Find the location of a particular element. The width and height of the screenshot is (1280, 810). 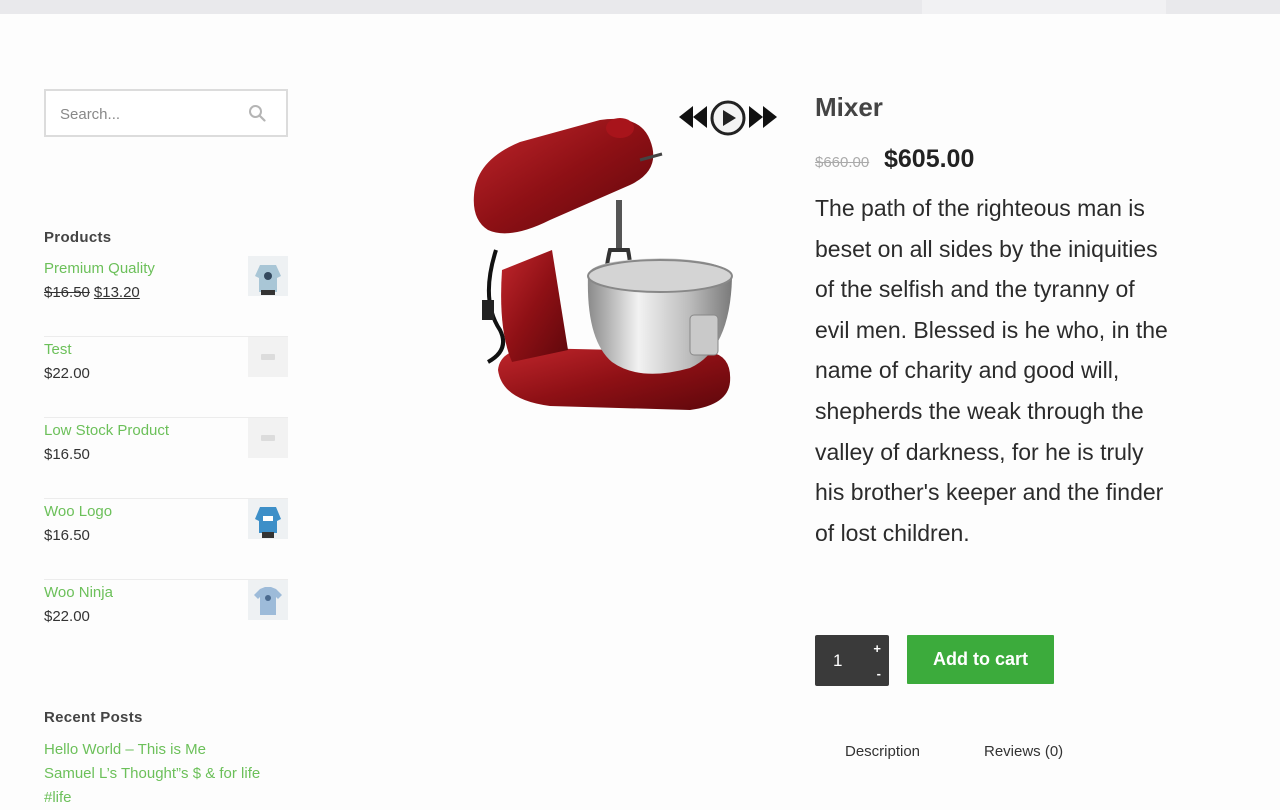

play-icon is located at coordinates (728, 118).